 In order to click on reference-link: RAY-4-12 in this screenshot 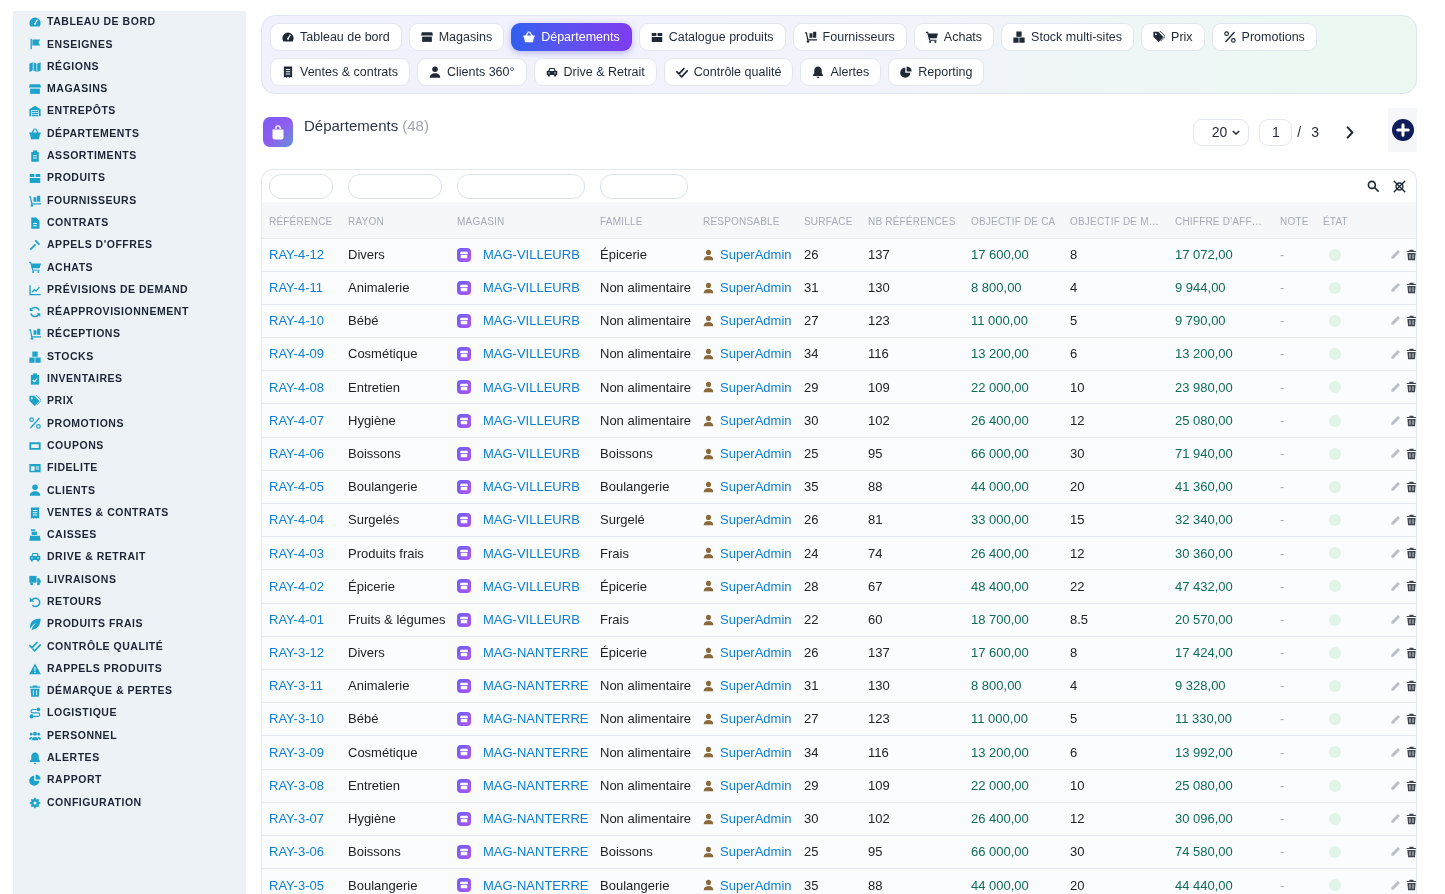, I will do `click(296, 254)`.